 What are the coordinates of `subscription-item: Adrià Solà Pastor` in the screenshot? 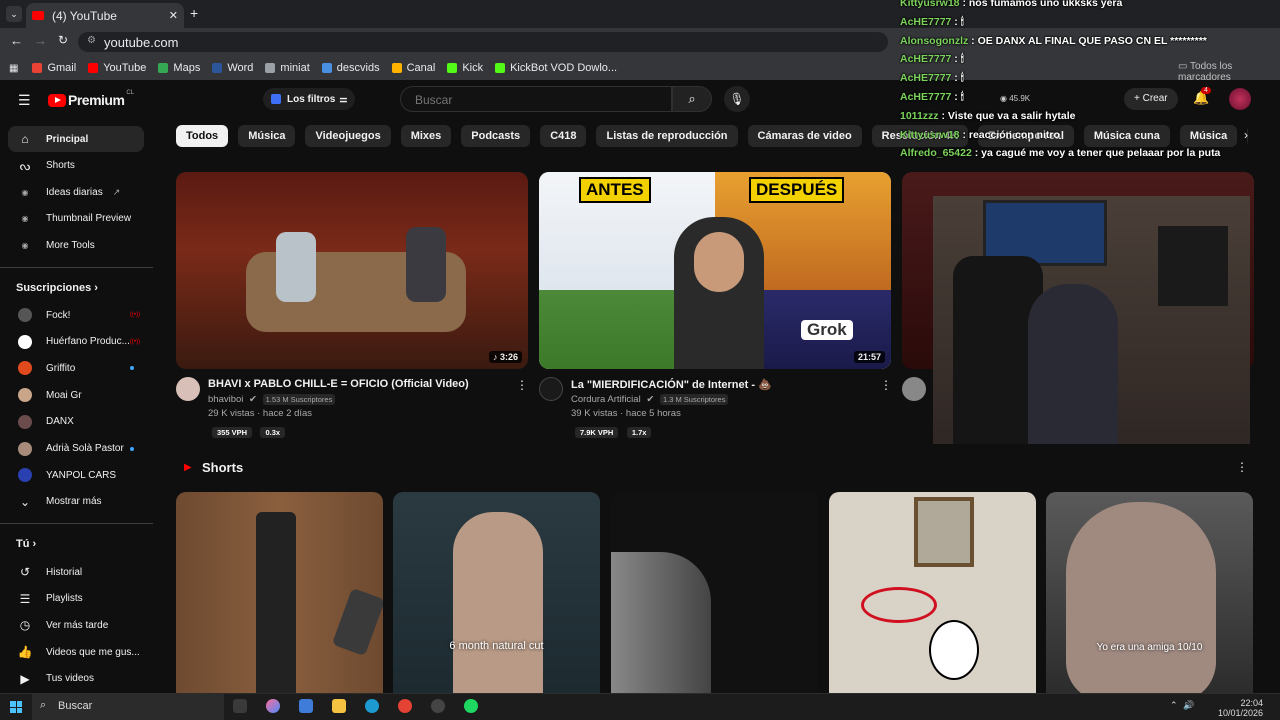 It's located at (76, 449).